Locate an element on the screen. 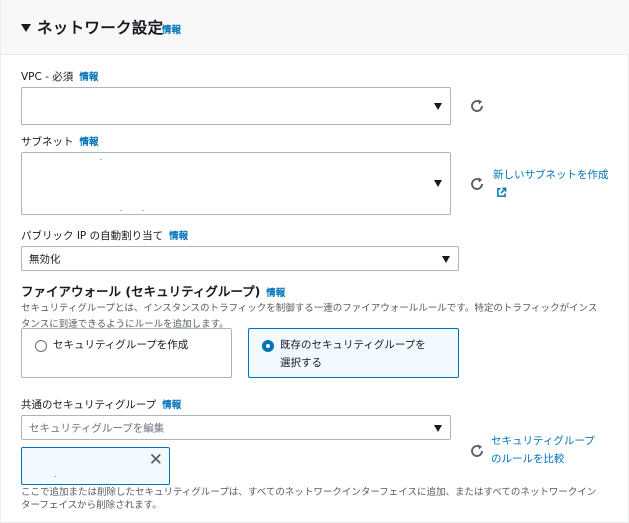  firewall-title: ファイアウォール (セキュリティグループ) 情報 is located at coordinates (153, 290).